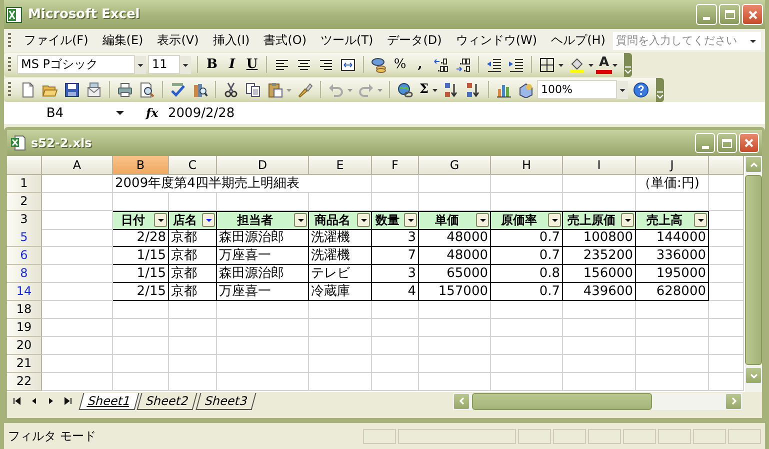  What do you see at coordinates (599, 165) in the screenshot?
I see `column-header: I` at bounding box center [599, 165].